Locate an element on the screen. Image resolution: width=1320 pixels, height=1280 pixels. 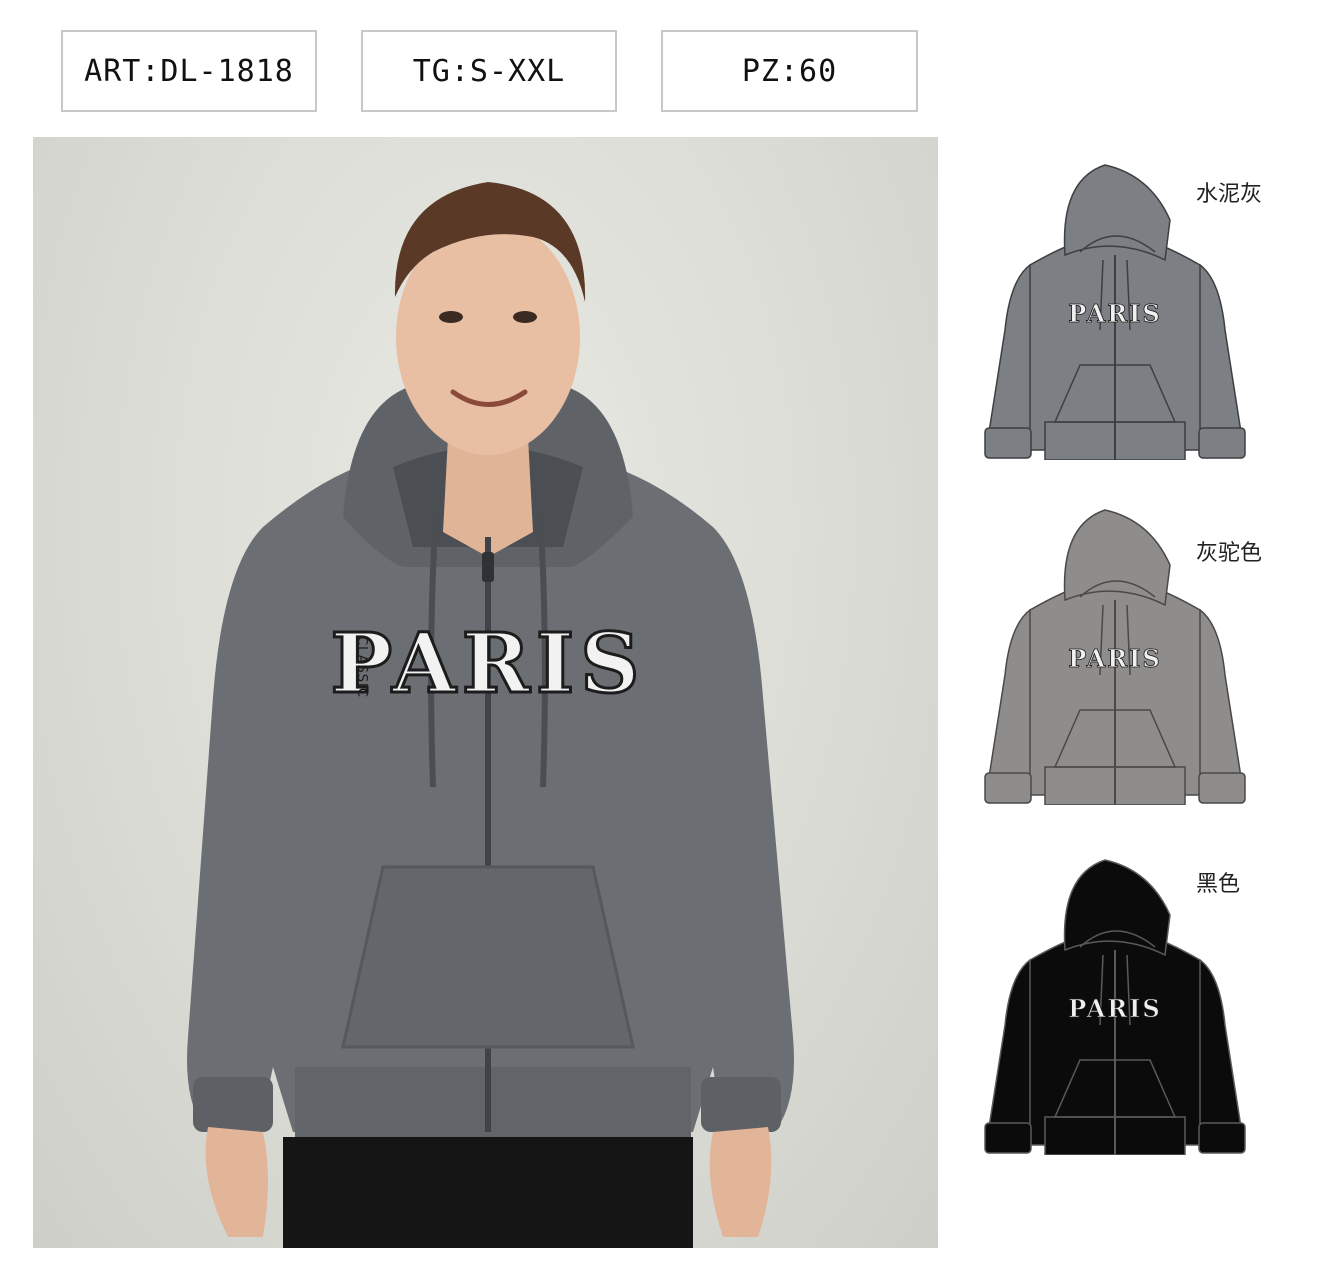
swatch-black: PARIS is located at coordinates (1115, 1005).